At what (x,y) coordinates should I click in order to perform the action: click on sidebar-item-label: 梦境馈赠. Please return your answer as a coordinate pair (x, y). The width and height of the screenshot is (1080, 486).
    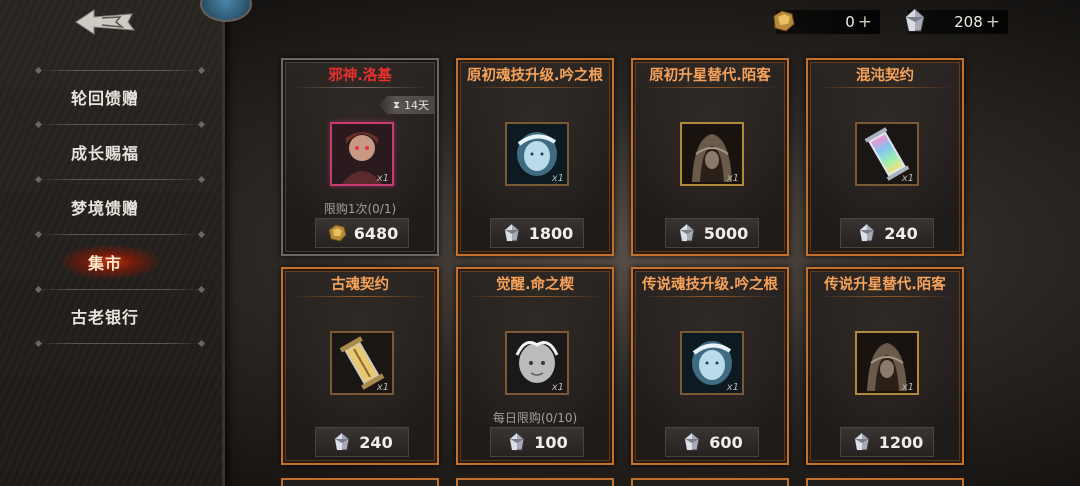
    Looking at the image, I should click on (104, 208).